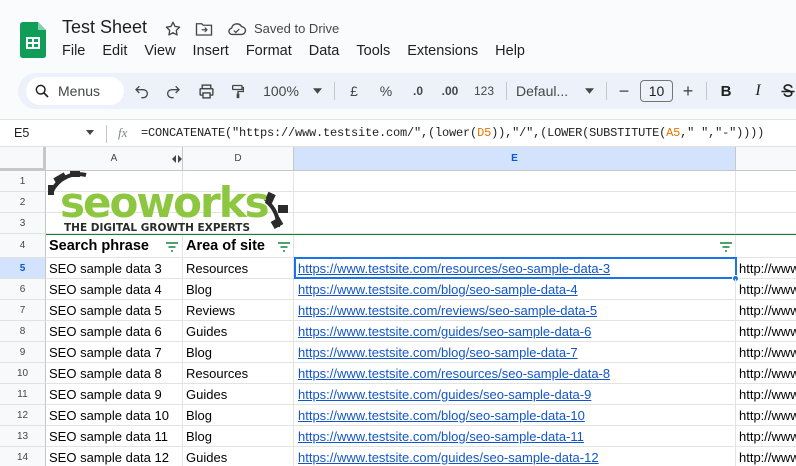 The height and width of the screenshot is (466, 796). I want to click on decrease-decimal-button: .0, so click(418, 91).